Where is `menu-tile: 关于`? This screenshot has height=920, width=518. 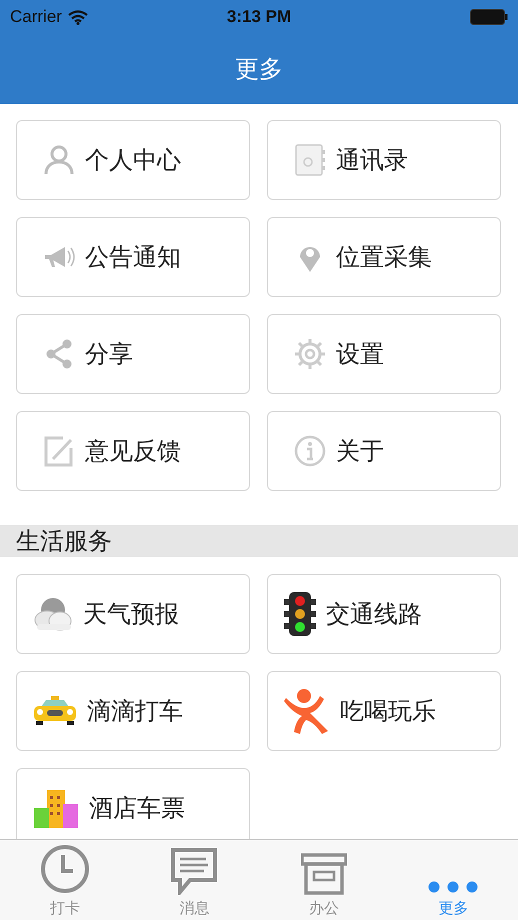
menu-tile: 关于 is located at coordinates (384, 451).